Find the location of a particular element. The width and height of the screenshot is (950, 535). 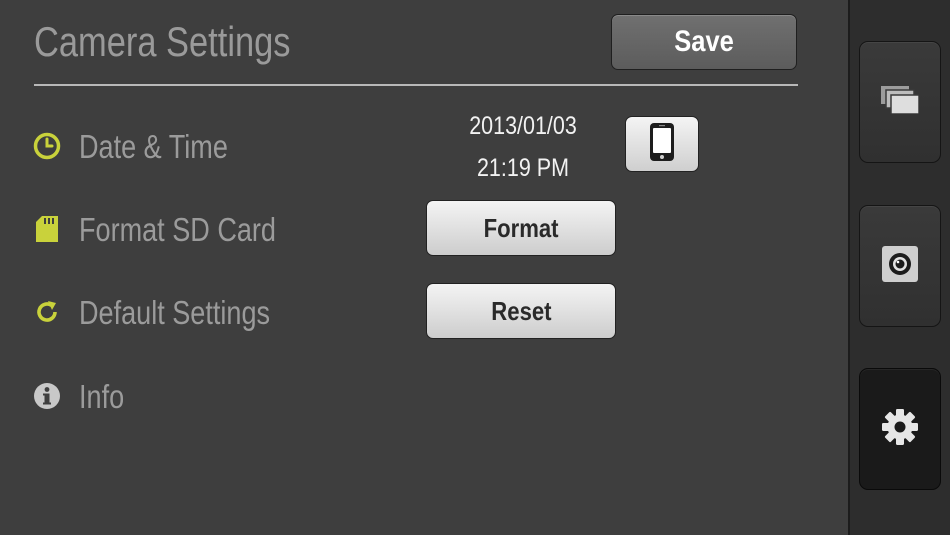

phone-icon is located at coordinates (662, 144).